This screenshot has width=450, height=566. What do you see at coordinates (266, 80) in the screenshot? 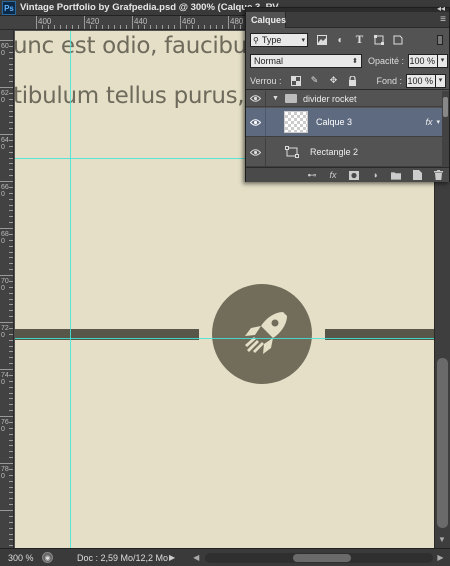
I see `lock-label: Verrou :` at bounding box center [266, 80].